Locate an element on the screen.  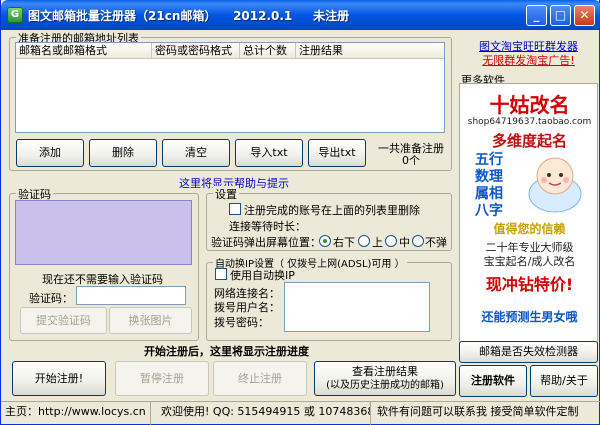
status-welcome: 欢迎使用! QQ: 515494915 或 1074836862 is located at coordinates (264, 413).